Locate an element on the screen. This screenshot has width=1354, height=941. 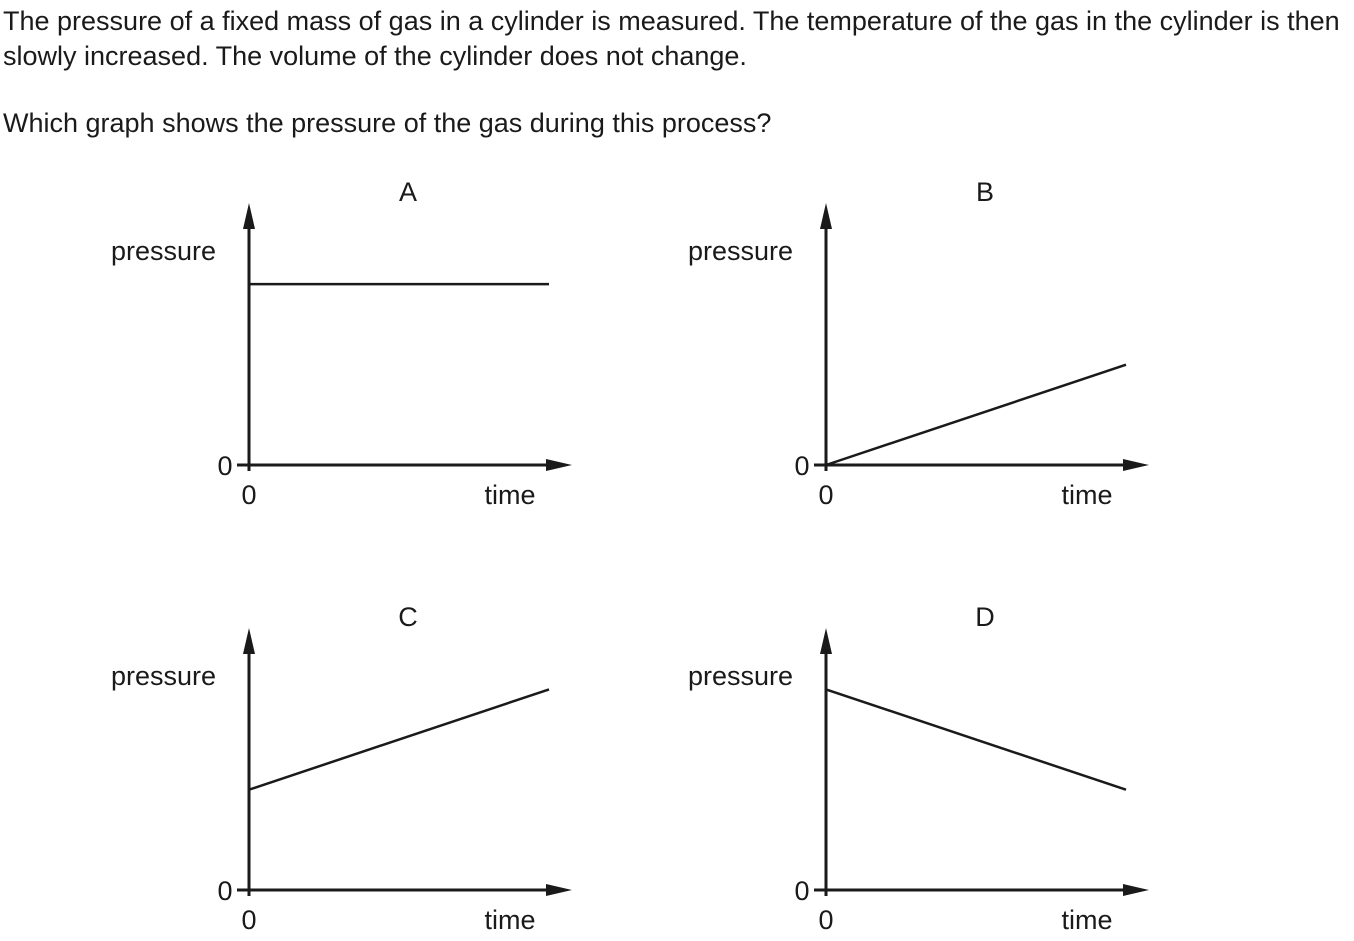
graph-b-title: B is located at coordinates (985, 192).